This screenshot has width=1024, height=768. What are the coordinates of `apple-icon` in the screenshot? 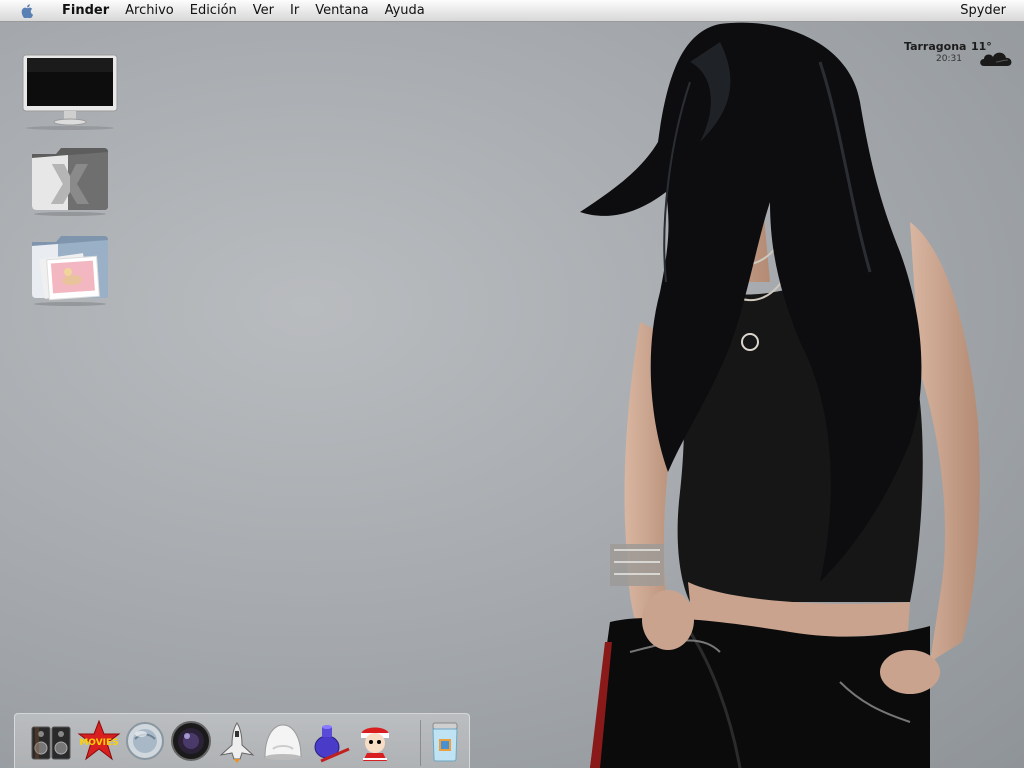 It's located at (27, 11).